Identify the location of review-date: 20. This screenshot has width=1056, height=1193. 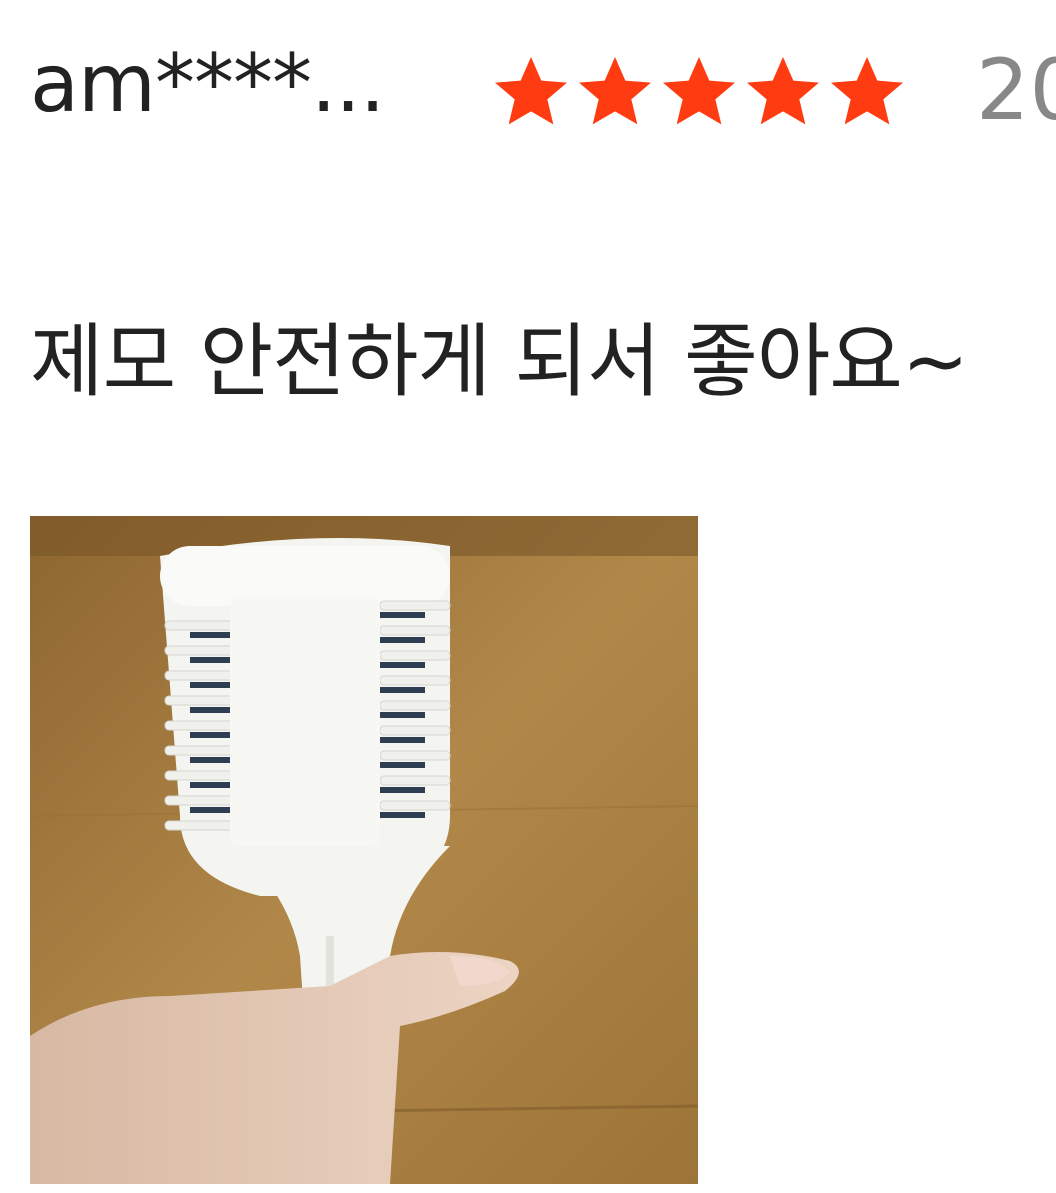
(1016, 90).